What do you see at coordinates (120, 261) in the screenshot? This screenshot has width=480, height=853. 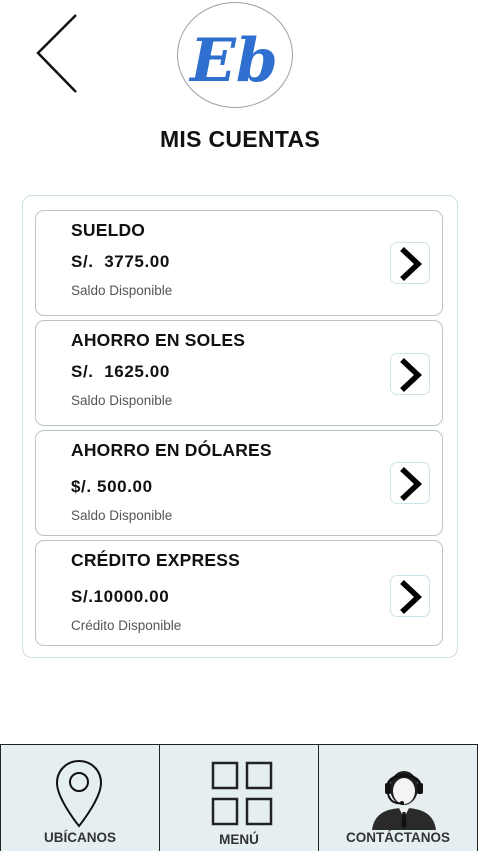 I see `account-amount: S/. 3775.00` at bounding box center [120, 261].